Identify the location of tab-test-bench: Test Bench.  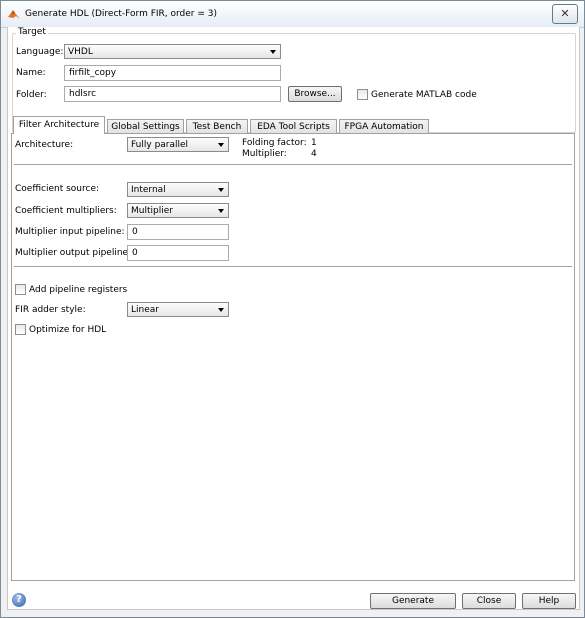
(217, 126).